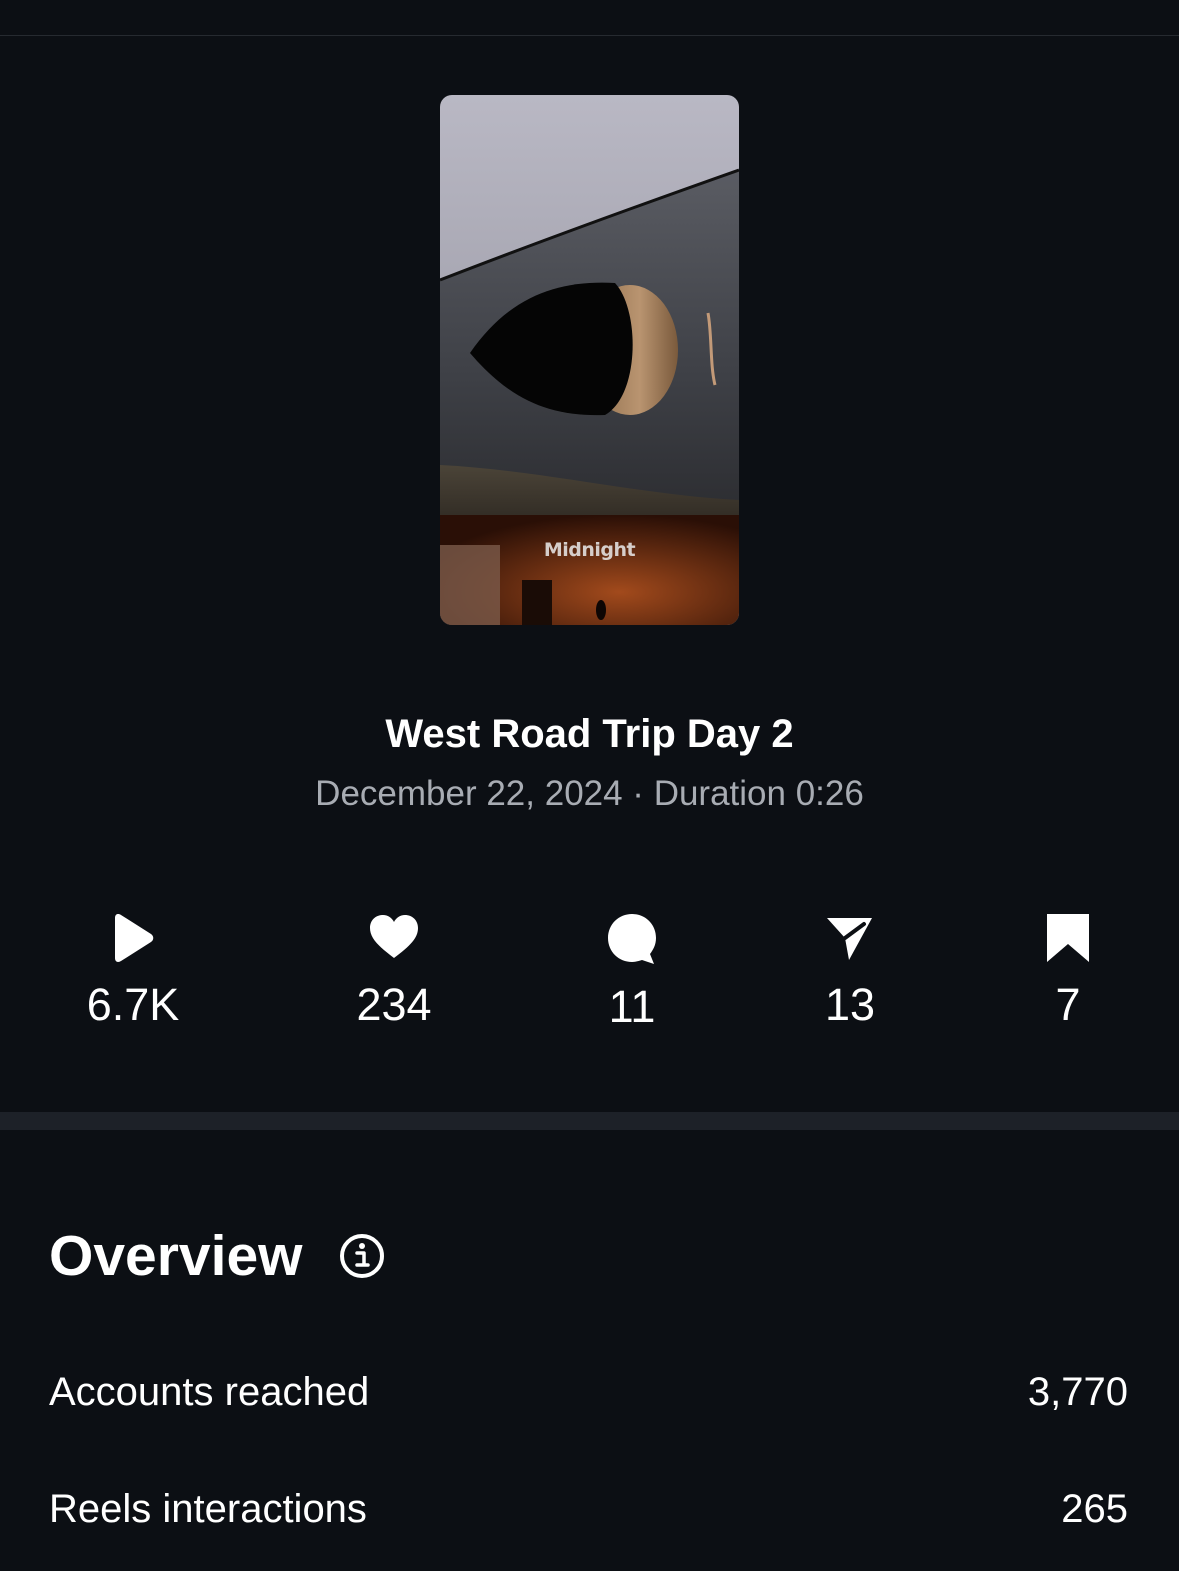  Describe the element at coordinates (394, 972) in the screenshot. I see `stat-likes: 234` at that location.